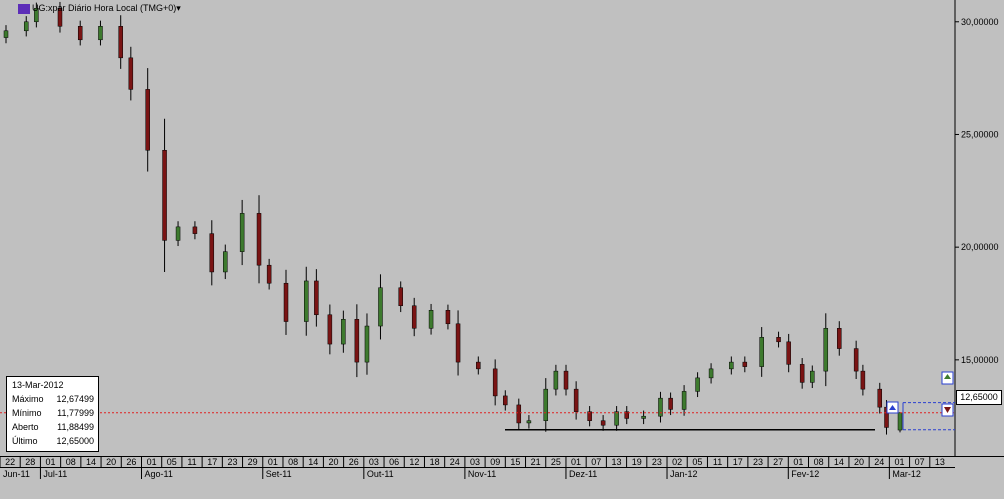 The height and width of the screenshot is (499, 1004). Describe the element at coordinates (515, 462) in the screenshot. I see `day-tick-label: 15` at that location.